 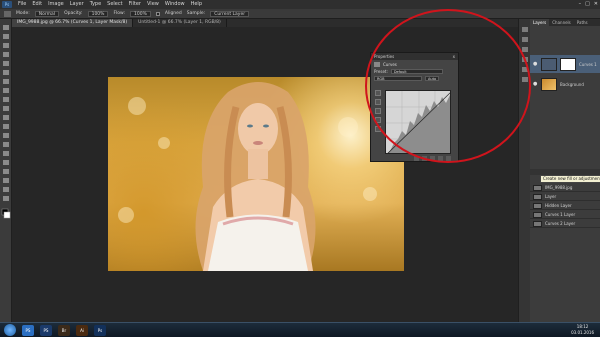 I want to click on maximize-button: □, so click(x=587, y=4).